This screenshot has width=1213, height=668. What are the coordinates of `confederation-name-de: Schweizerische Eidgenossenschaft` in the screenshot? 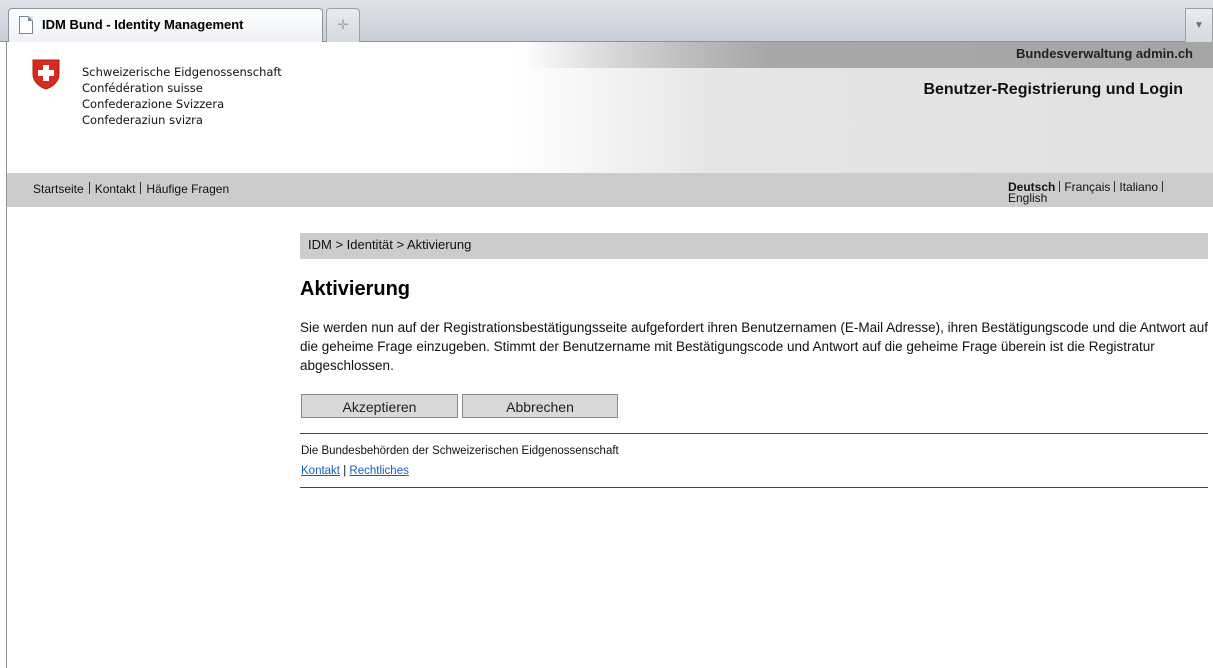 It's located at (182, 72).